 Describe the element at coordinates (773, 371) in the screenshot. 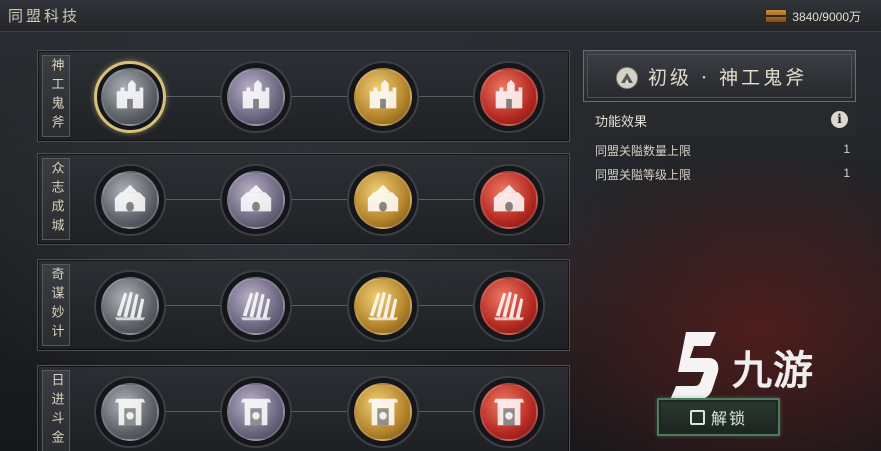

I see `watermark-text: 九游` at that location.